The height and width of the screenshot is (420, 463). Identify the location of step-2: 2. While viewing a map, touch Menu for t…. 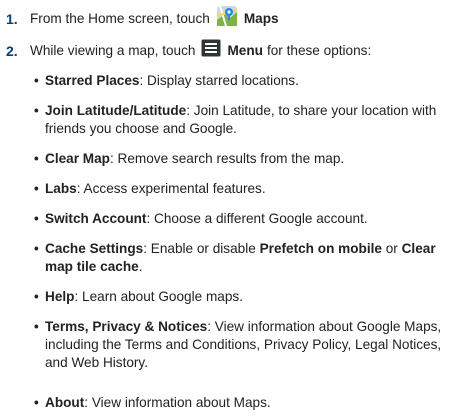
(188, 50).